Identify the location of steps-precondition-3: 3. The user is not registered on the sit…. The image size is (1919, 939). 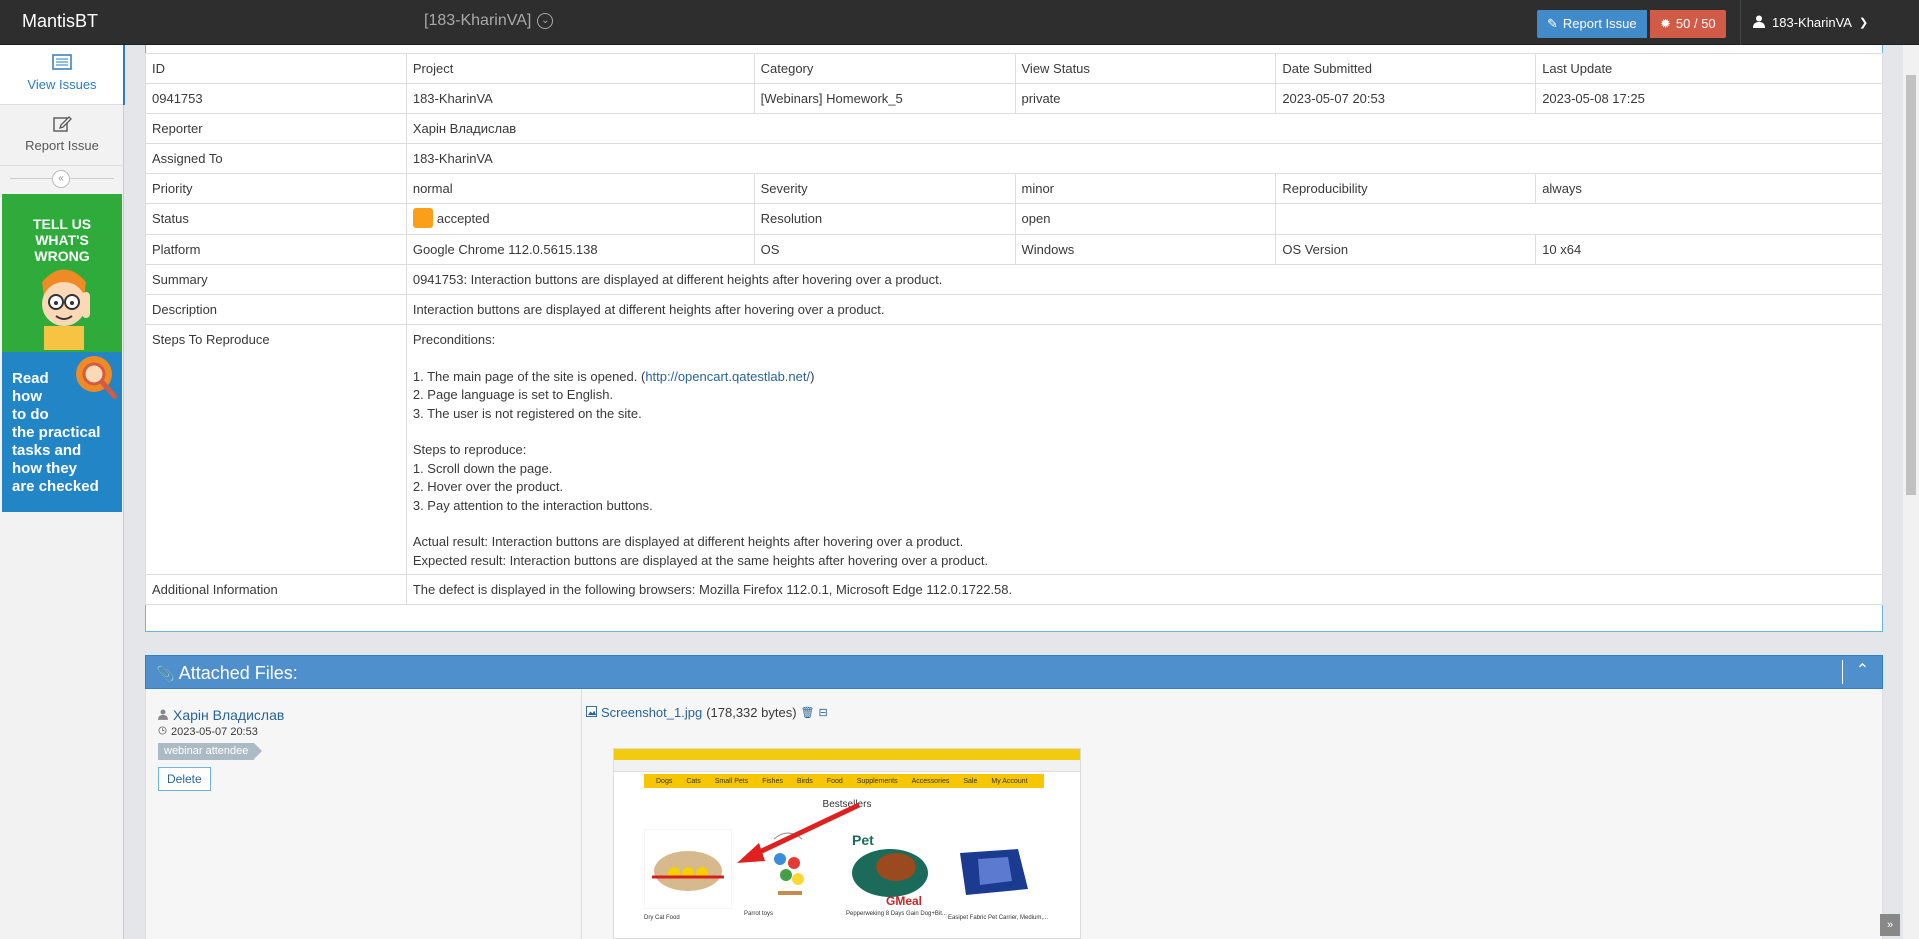
(527, 413).